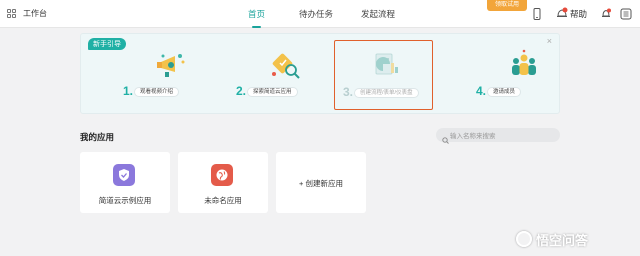 The width and height of the screenshot is (640, 256). What do you see at coordinates (481, 91) in the screenshot?
I see `step-number: 4.` at bounding box center [481, 91].